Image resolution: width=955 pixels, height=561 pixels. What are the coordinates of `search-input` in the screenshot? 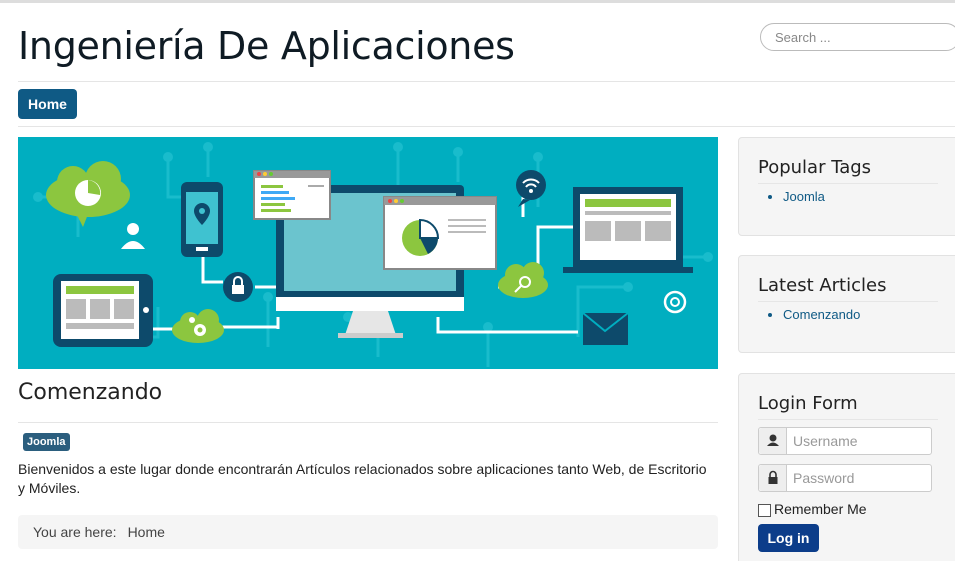 It's located at (860, 37).